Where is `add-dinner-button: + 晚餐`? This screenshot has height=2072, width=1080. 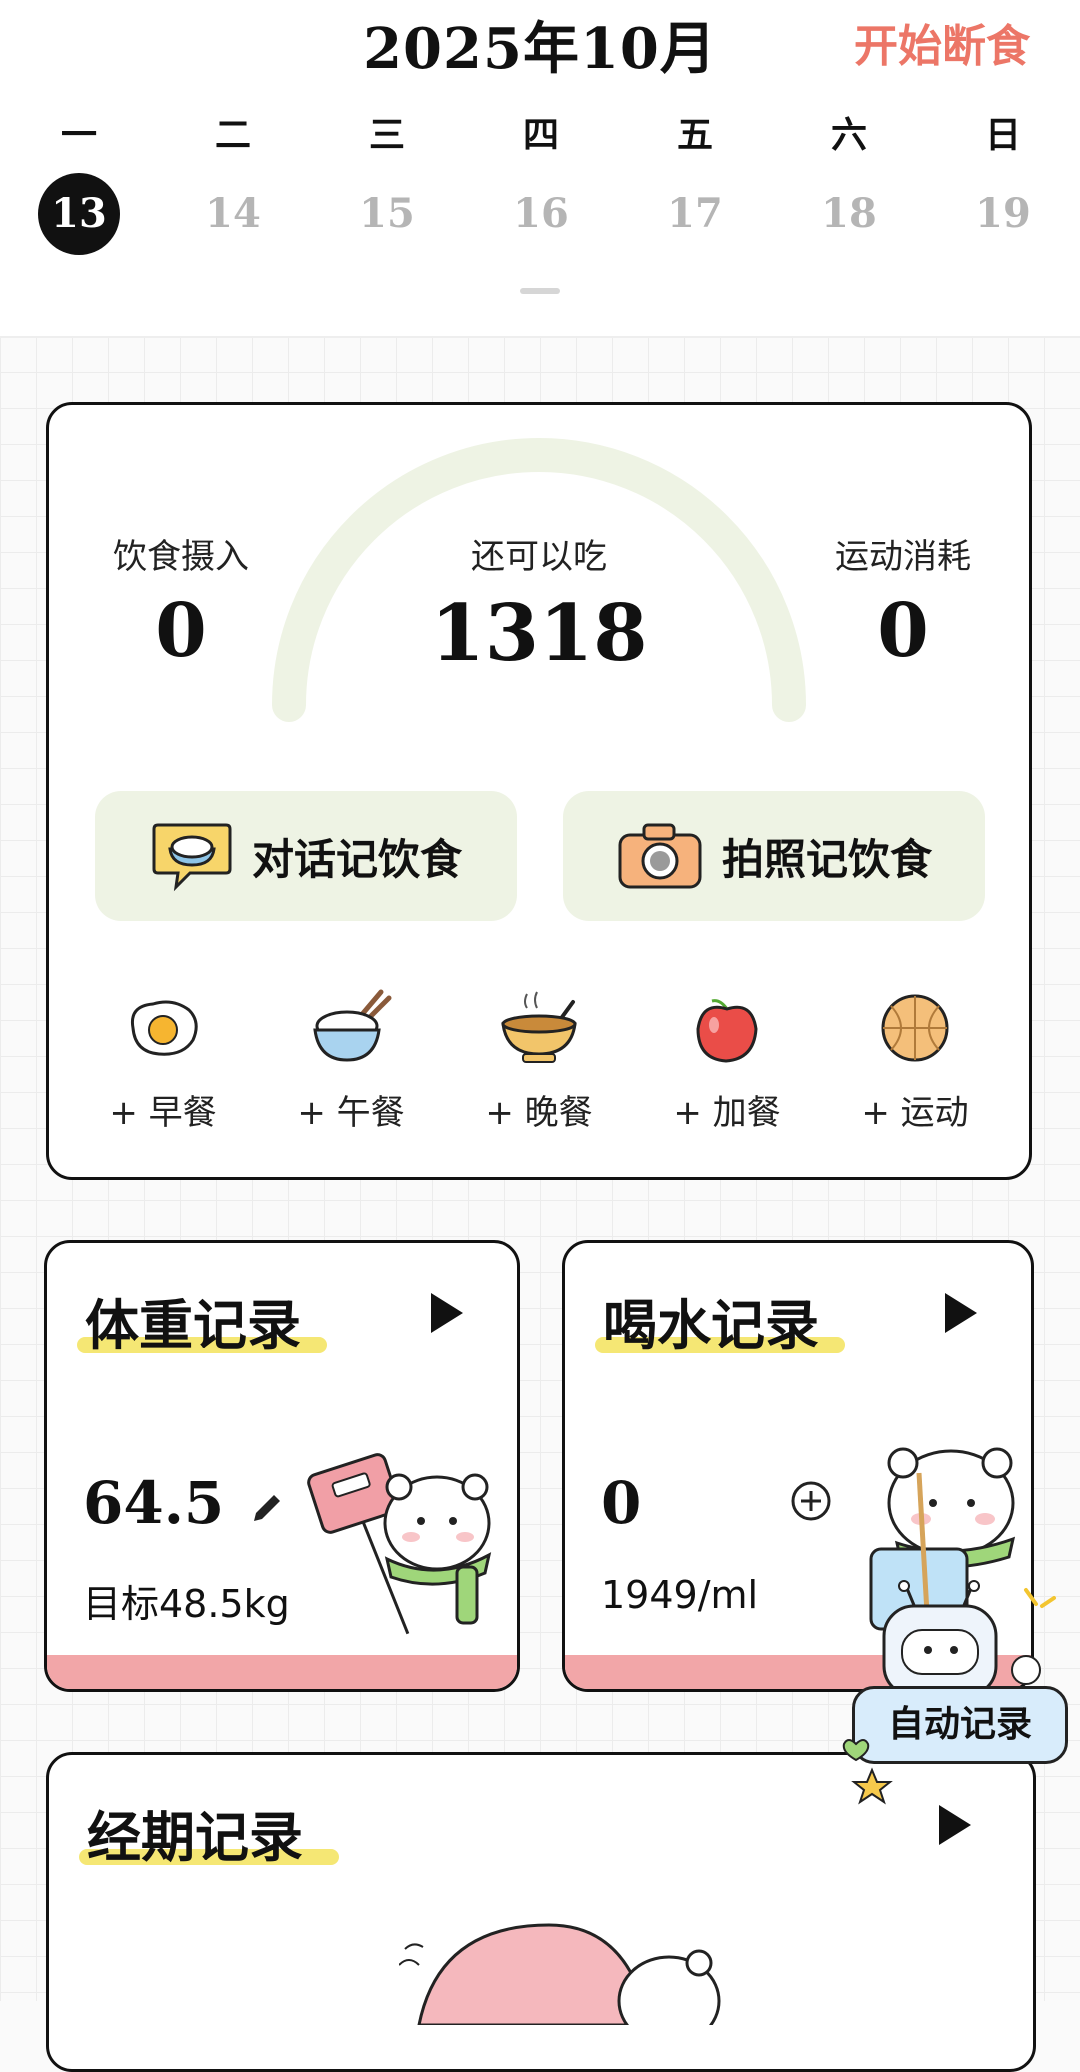
add-dinner-button: + 晚餐 is located at coordinates (539, 1058).